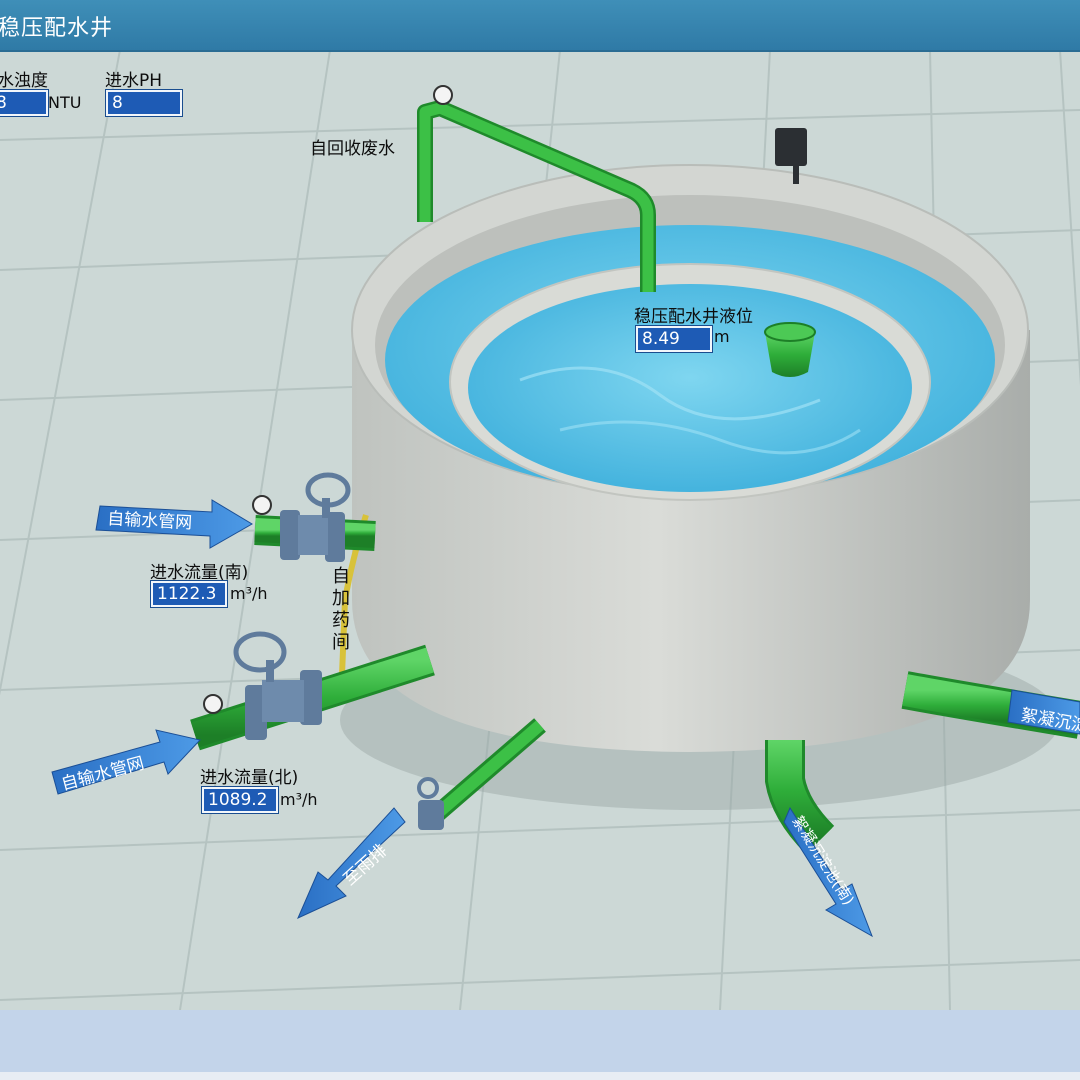 This screenshot has height=1080, width=1080. Describe the element at coordinates (199, 573) in the screenshot. I see `flow-south-label: 进水流量(南)` at that location.